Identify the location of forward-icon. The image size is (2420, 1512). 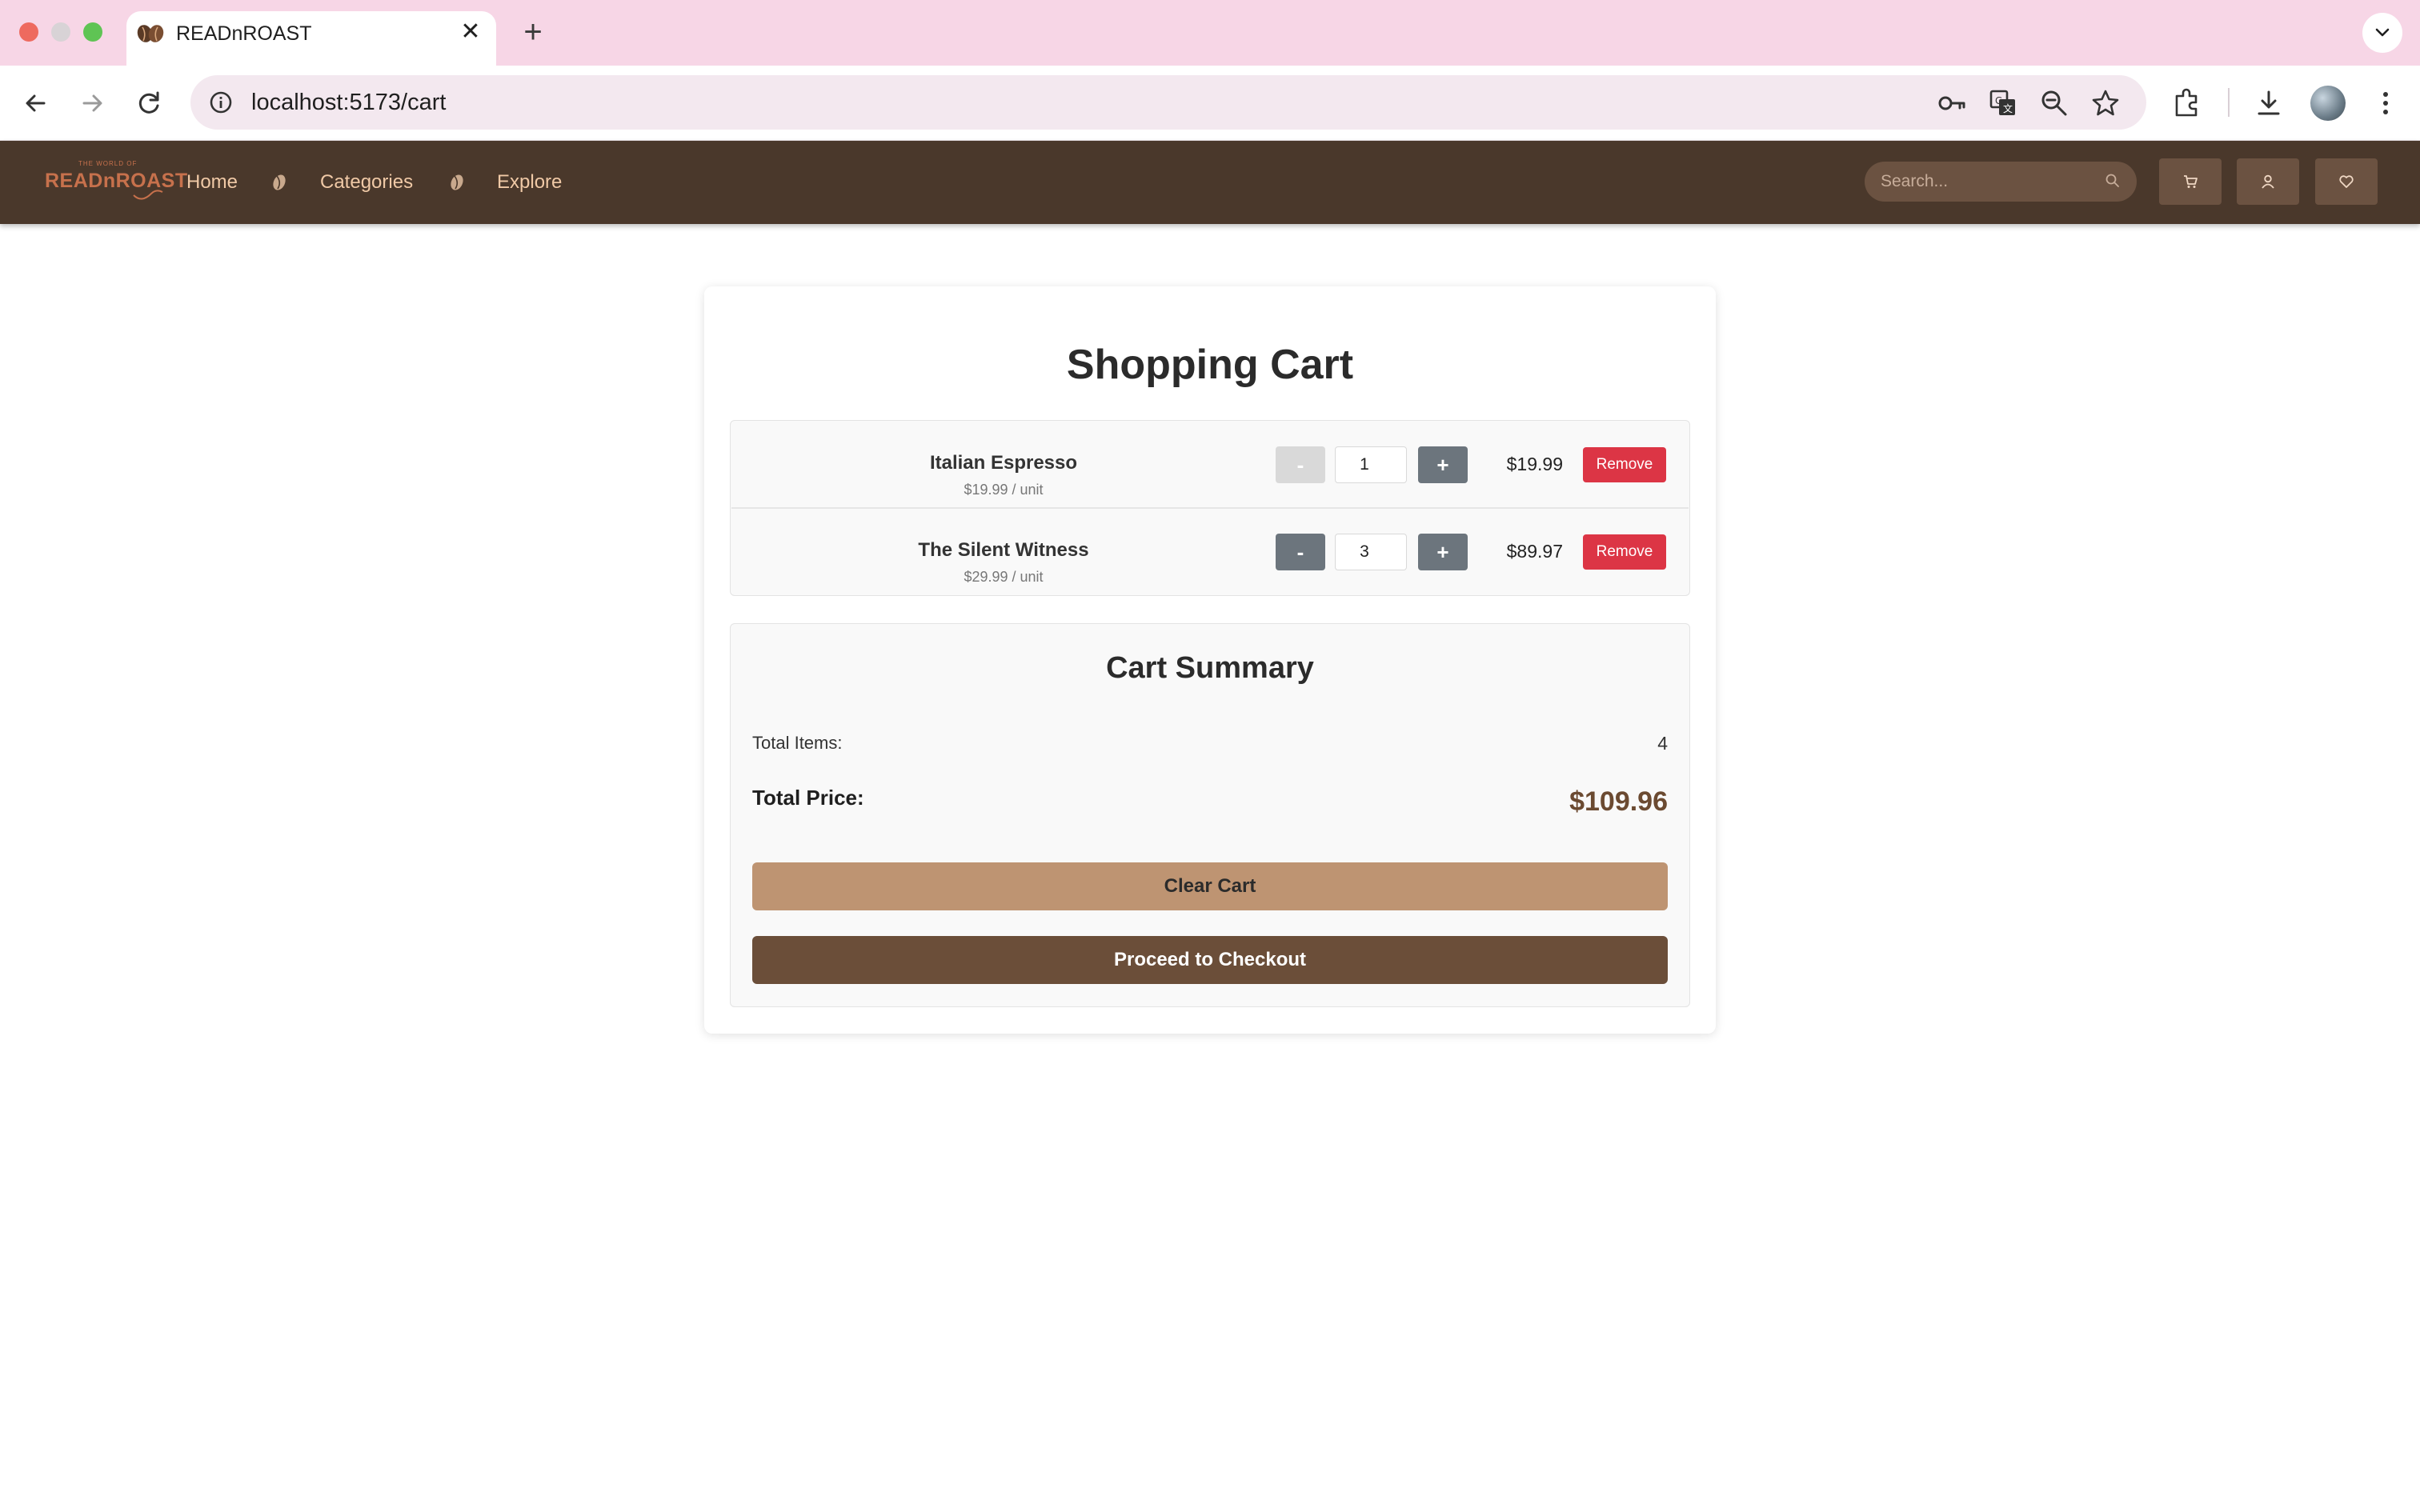
(92, 103).